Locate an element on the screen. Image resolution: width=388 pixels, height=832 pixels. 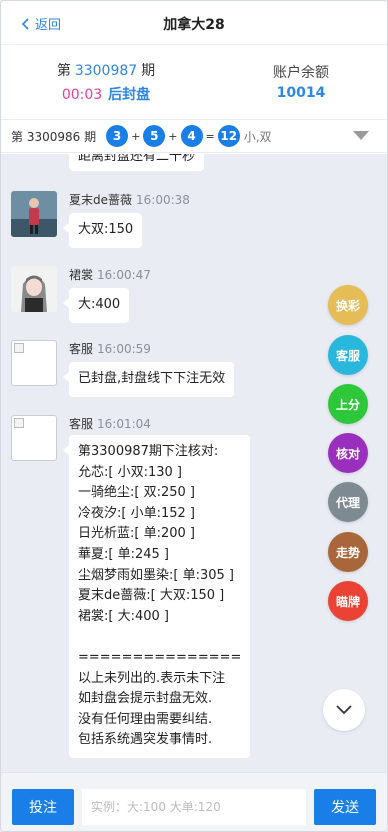
message-bubble: 大双:150 is located at coordinates (102, 230).